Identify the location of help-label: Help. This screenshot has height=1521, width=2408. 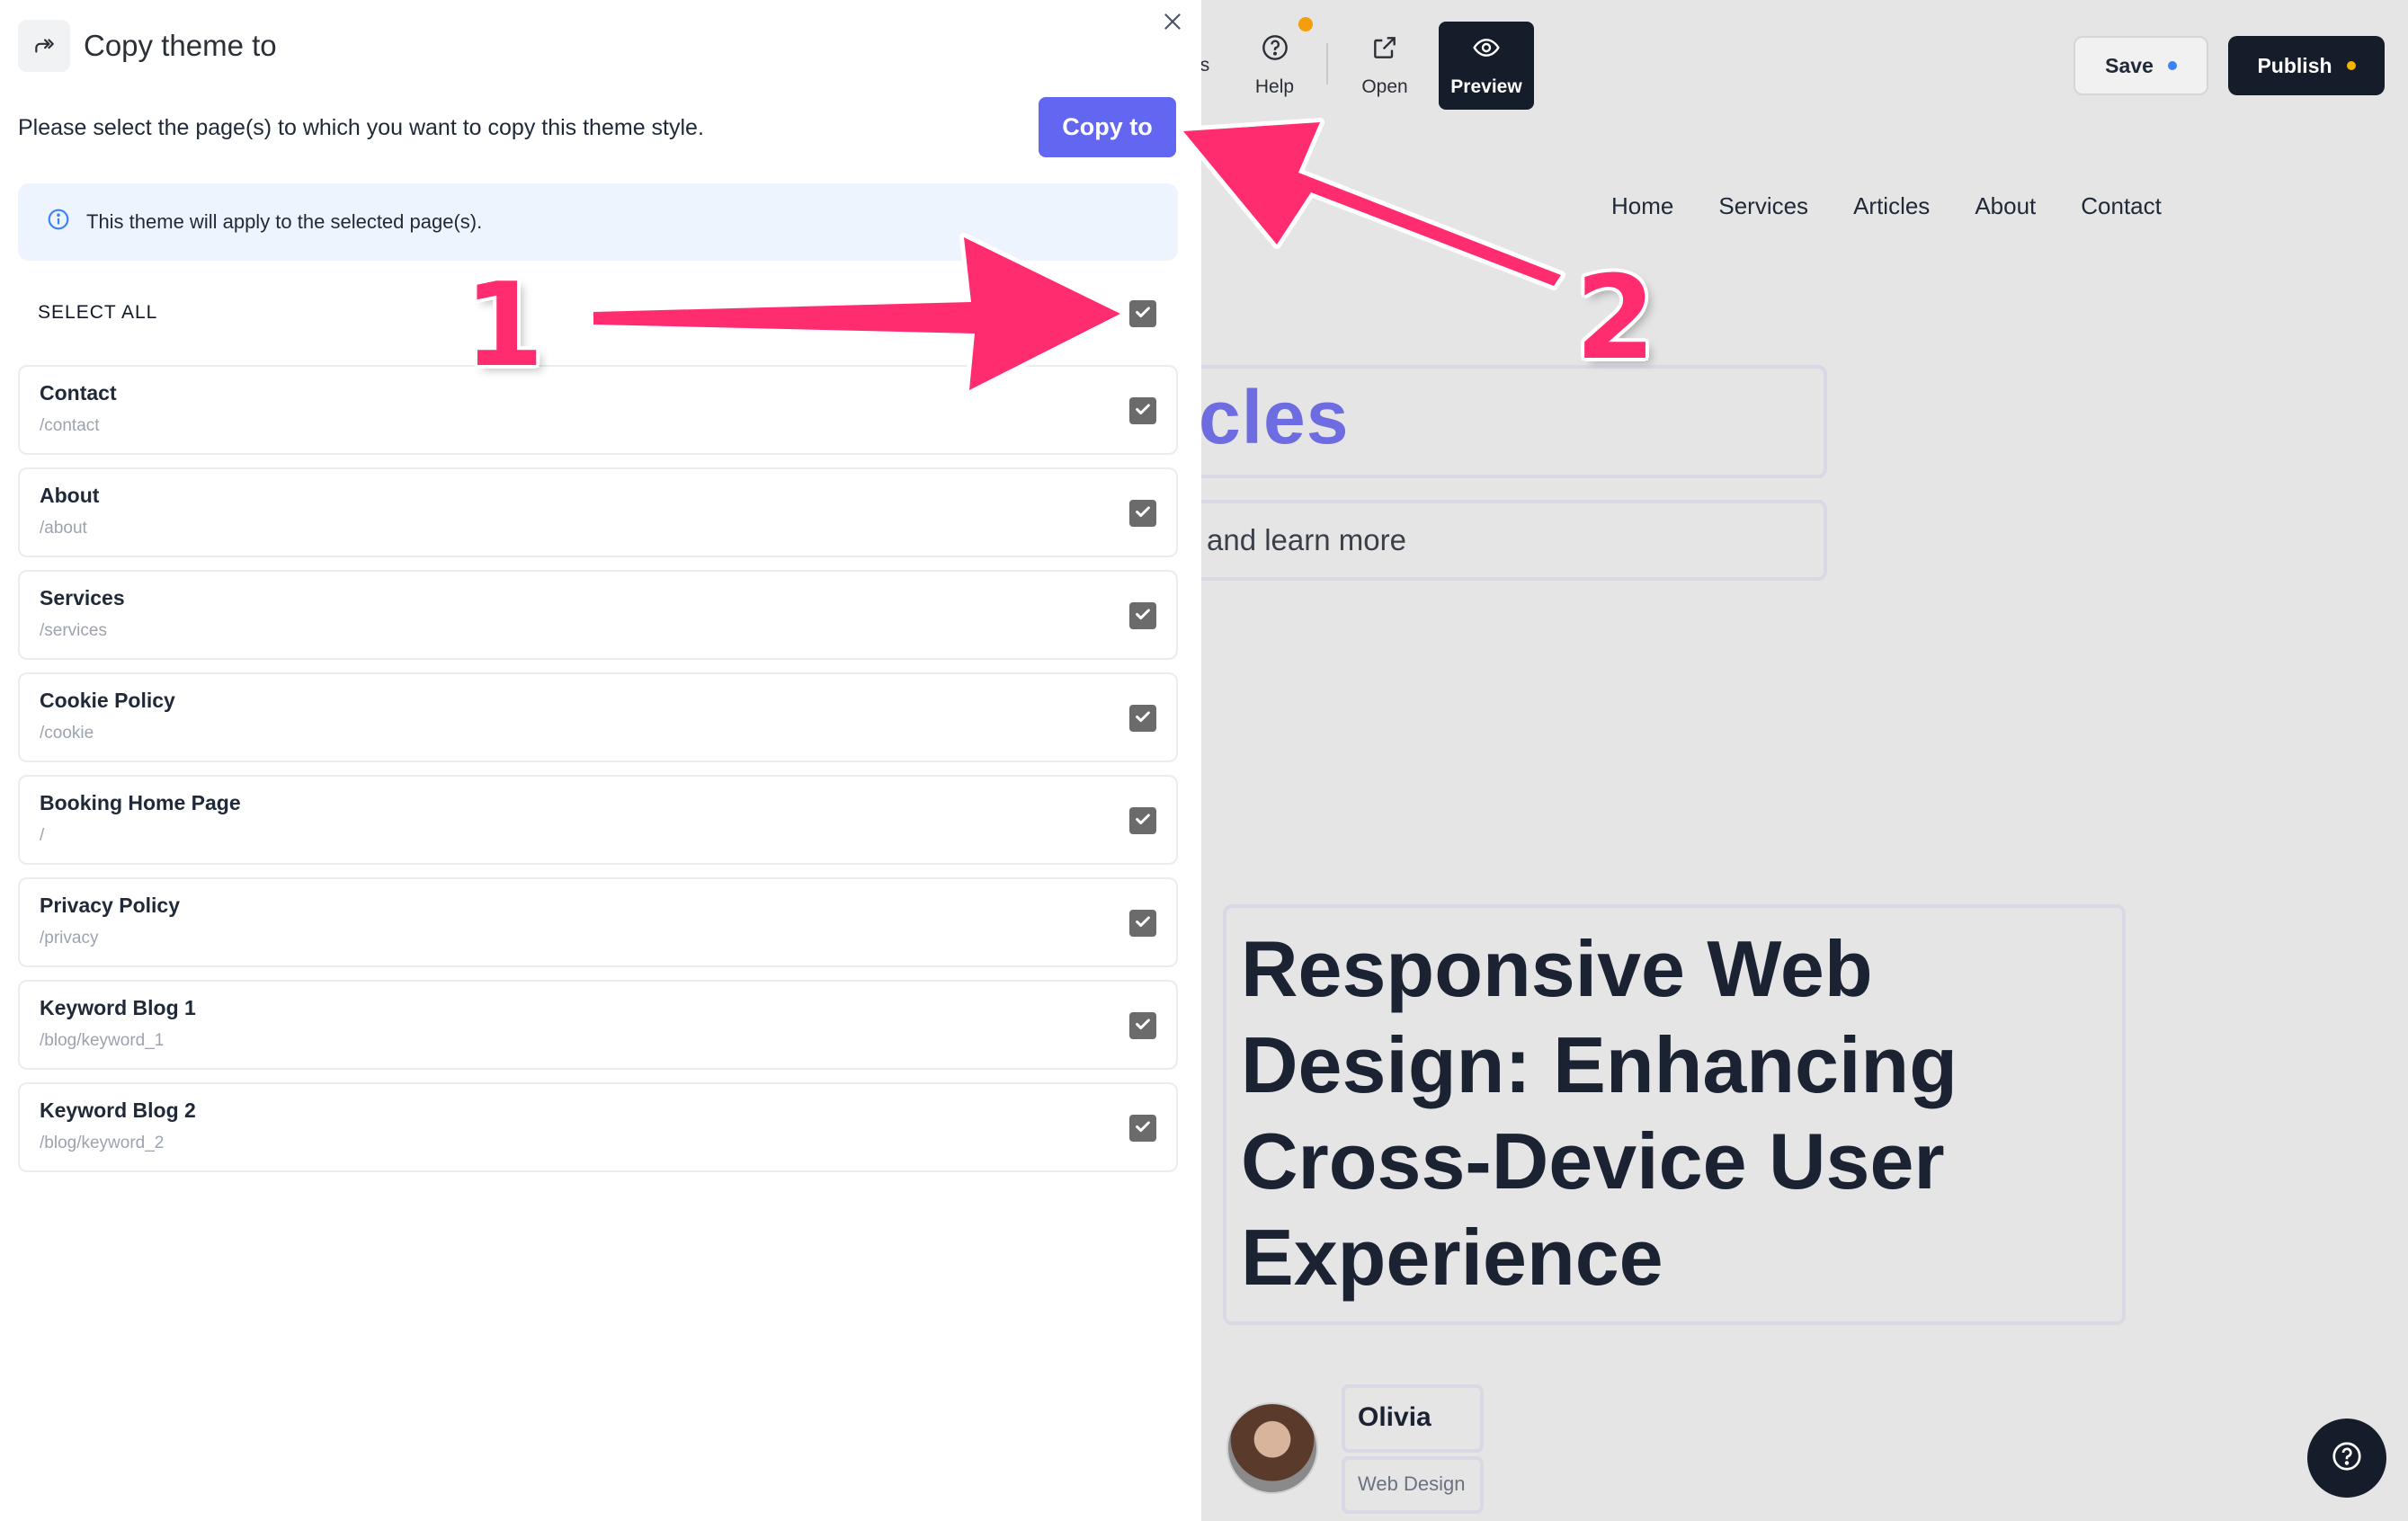
(1274, 86).